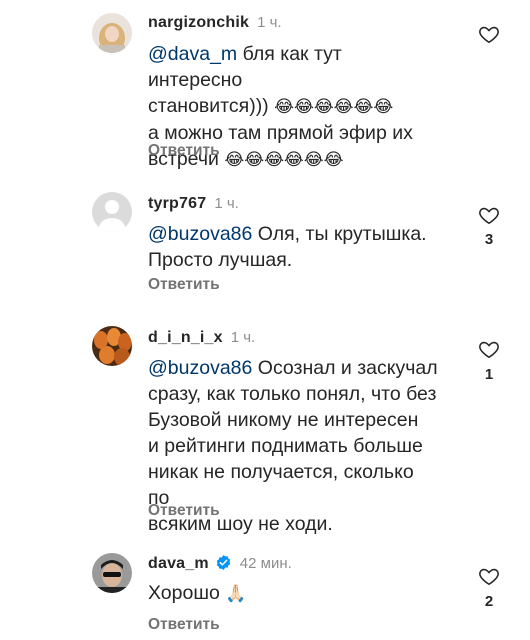 This screenshot has width=530, height=640. I want to click on verified-badge-icon, so click(223, 562).